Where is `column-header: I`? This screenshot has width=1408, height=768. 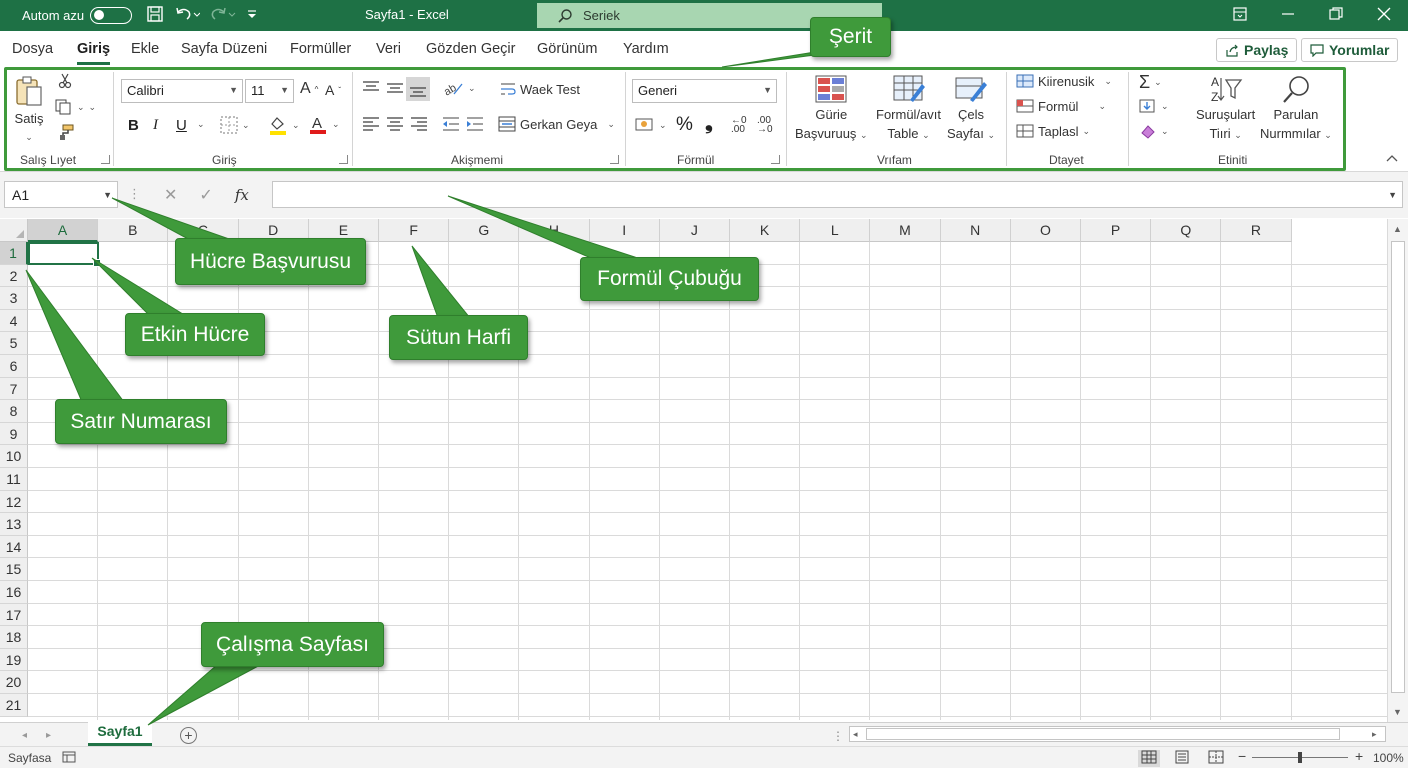
column-header: I is located at coordinates (624, 230).